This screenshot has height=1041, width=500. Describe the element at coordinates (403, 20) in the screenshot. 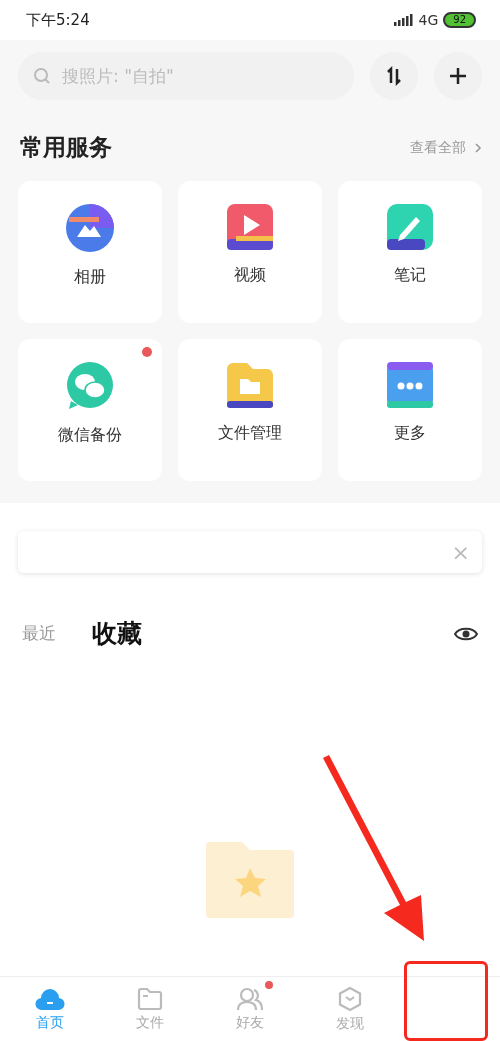

I see `signal-icon` at that location.